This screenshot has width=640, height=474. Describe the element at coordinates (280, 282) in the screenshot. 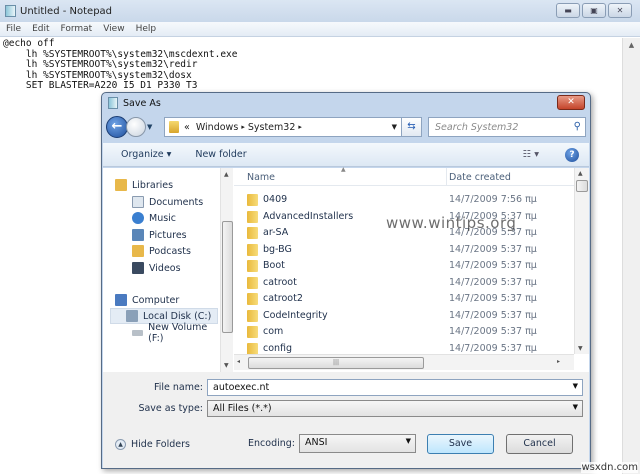

I see `file-name: catroot` at that location.